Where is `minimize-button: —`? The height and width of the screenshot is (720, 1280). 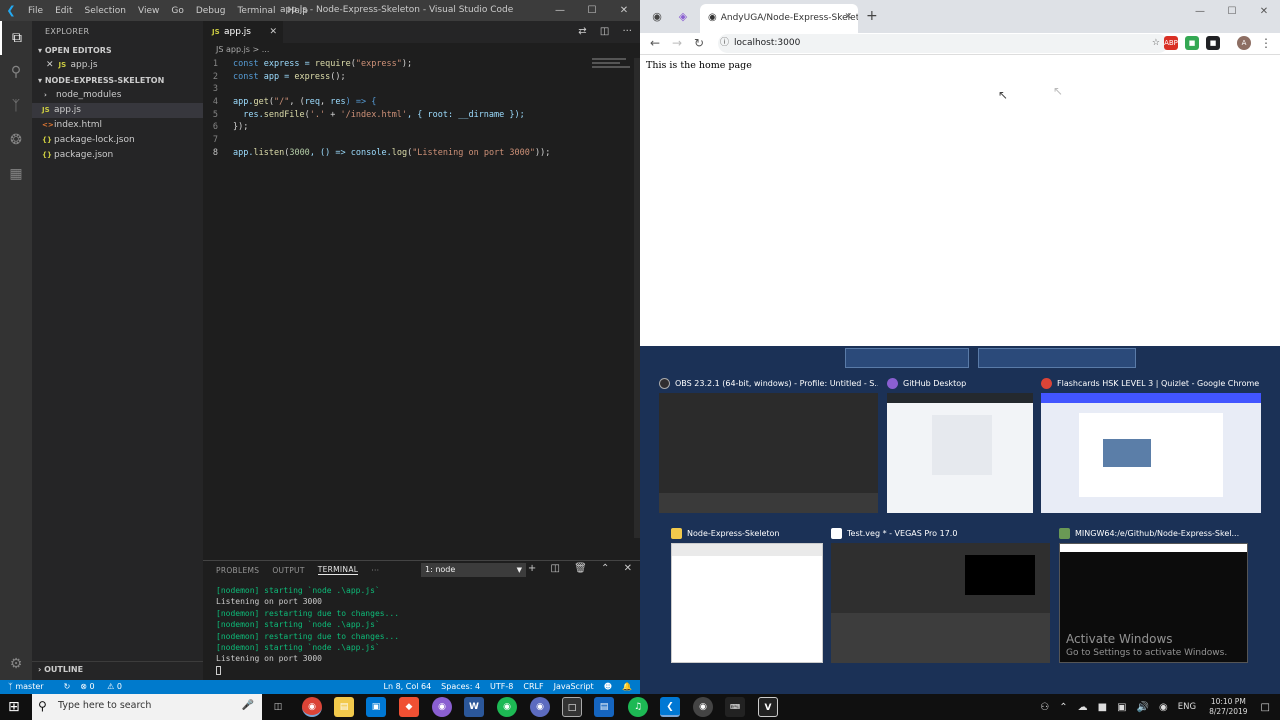
minimize-button: — is located at coordinates (1200, 13).